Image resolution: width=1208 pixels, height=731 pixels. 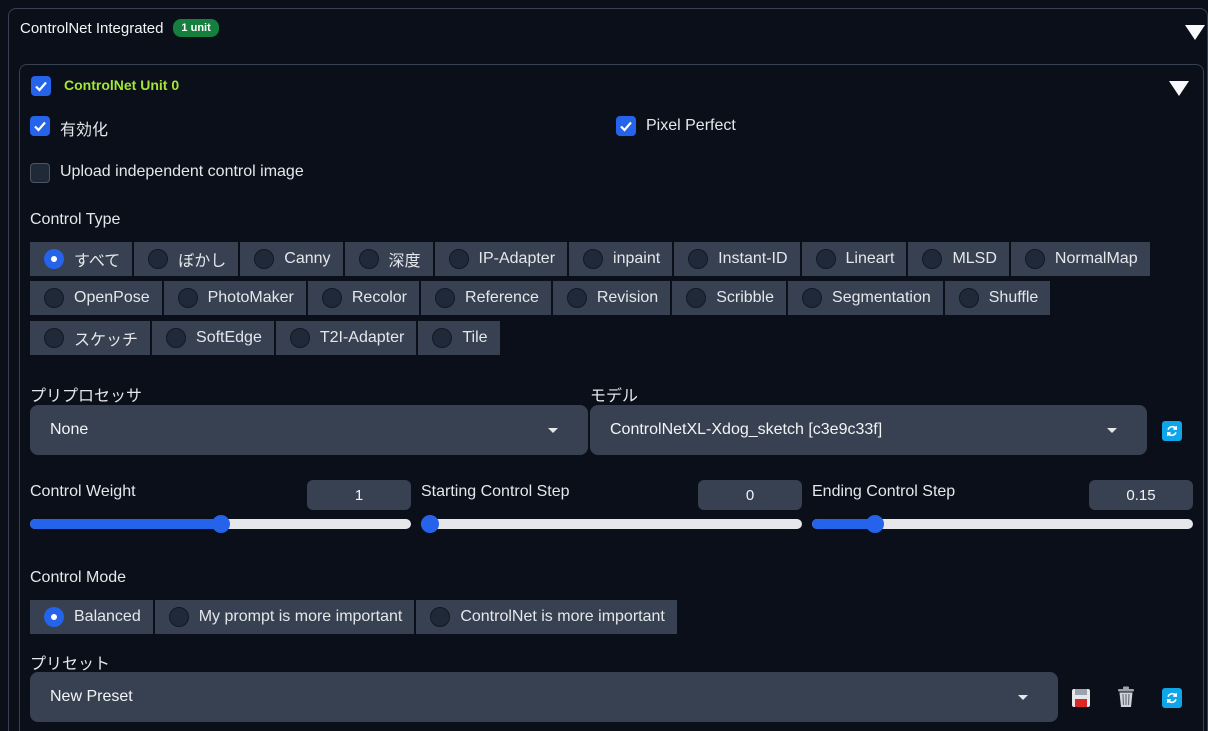 I want to click on radio-label: Lineart, so click(x=870, y=258).